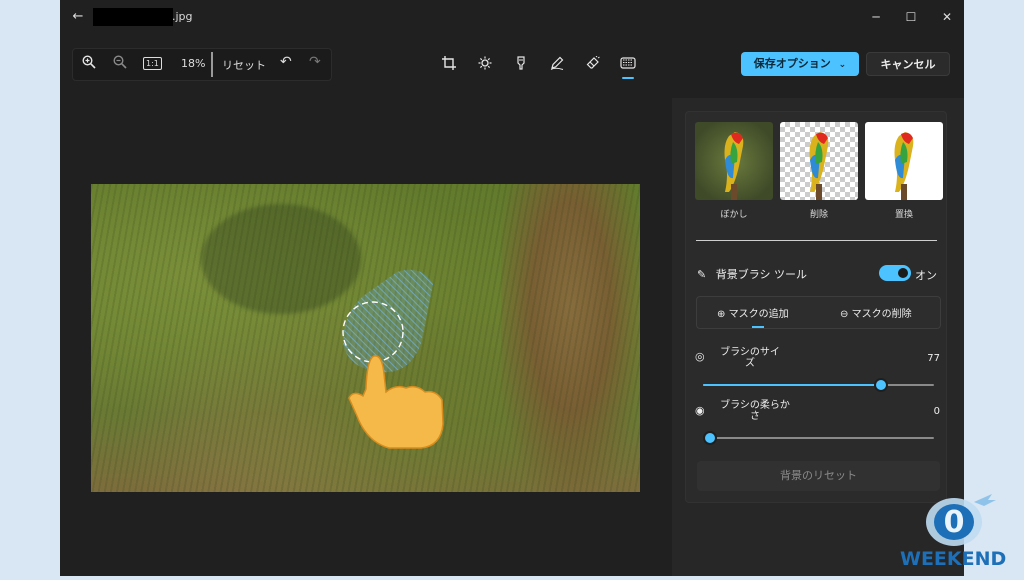 The image size is (1024, 580). Describe the element at coordinates (734, 215) in the screenshot. I see `blur-option-label: ぼかし` at that location.